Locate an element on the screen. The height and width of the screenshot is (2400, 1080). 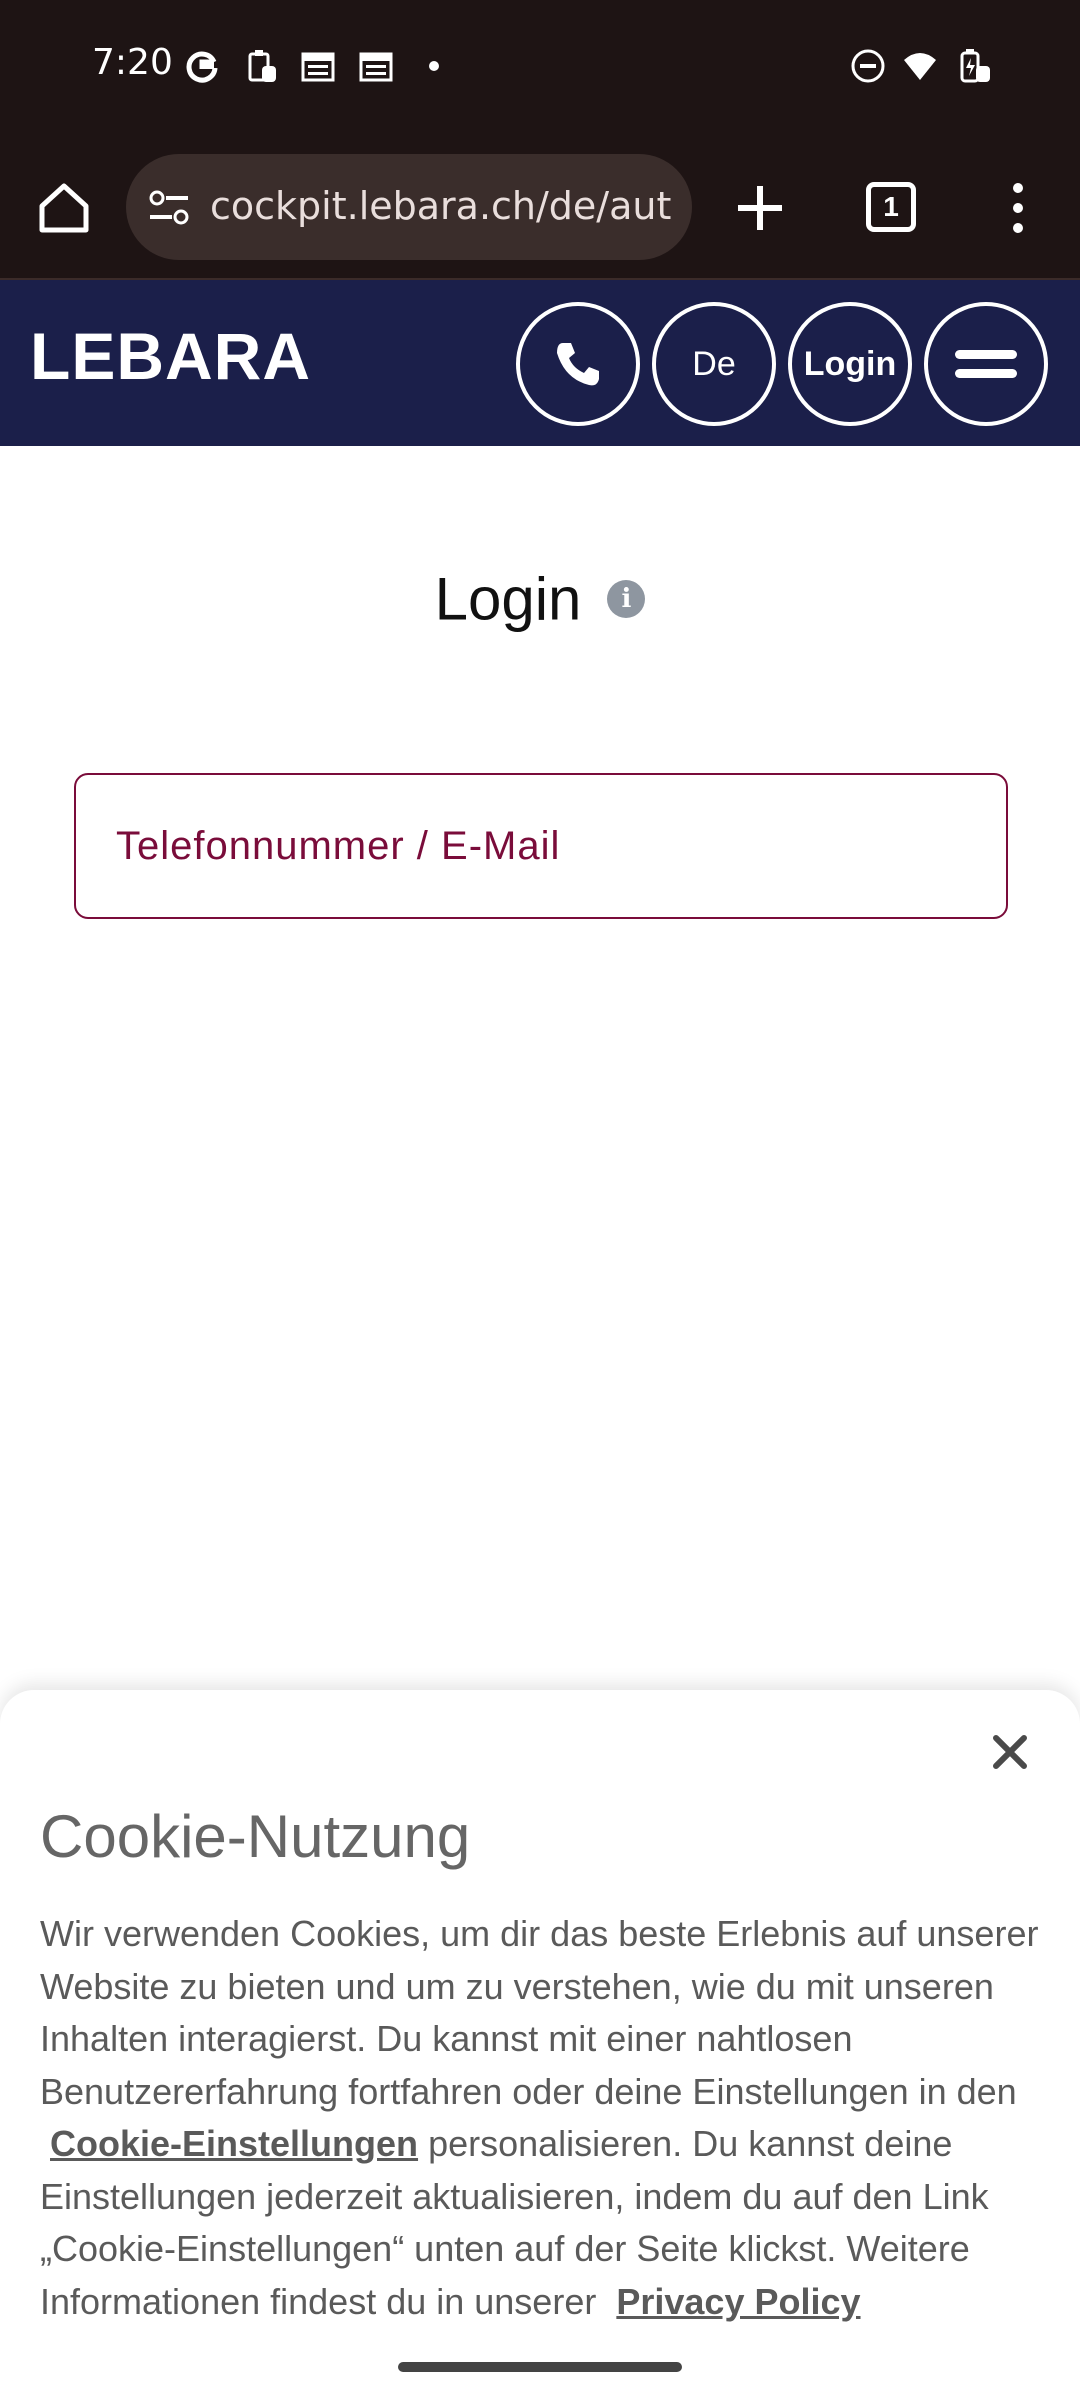
cookie-settings-link: Cookie-Einstellungen is located at coordinates (234, 2143).